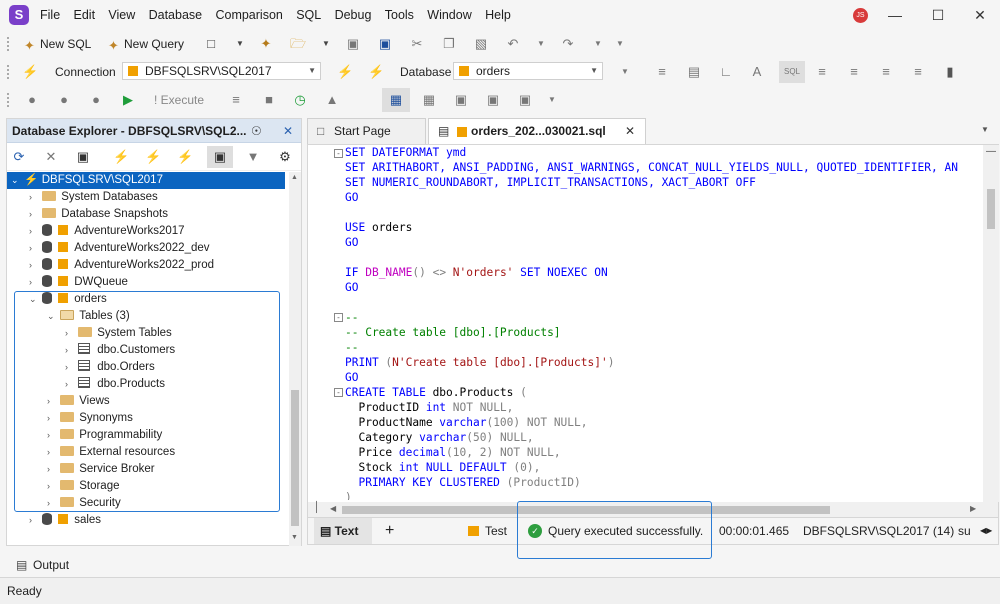 Image resolution: width=1000 pixels, height=604 pixels. Describe the element at coordinates (493, 100) in the screenshot. I see `export-icon: ▣` at that location.